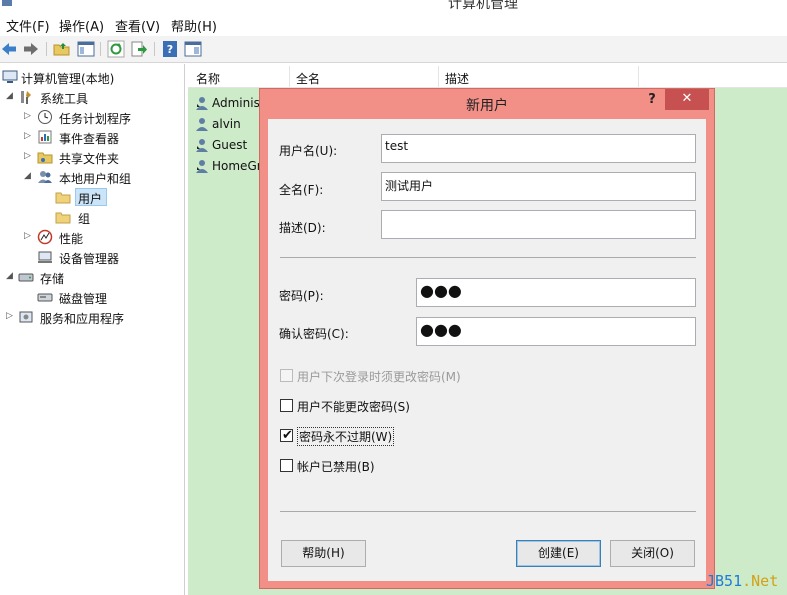 This screenshot has width=787, height=595. I want to click on services-icon, so click(26, 317).